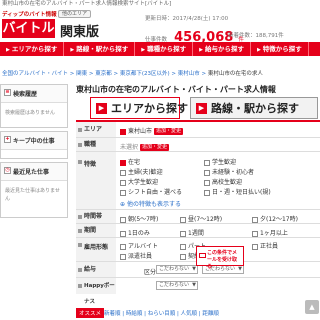  I want to click on label-employment: 雇用形態, so click(96, 249).